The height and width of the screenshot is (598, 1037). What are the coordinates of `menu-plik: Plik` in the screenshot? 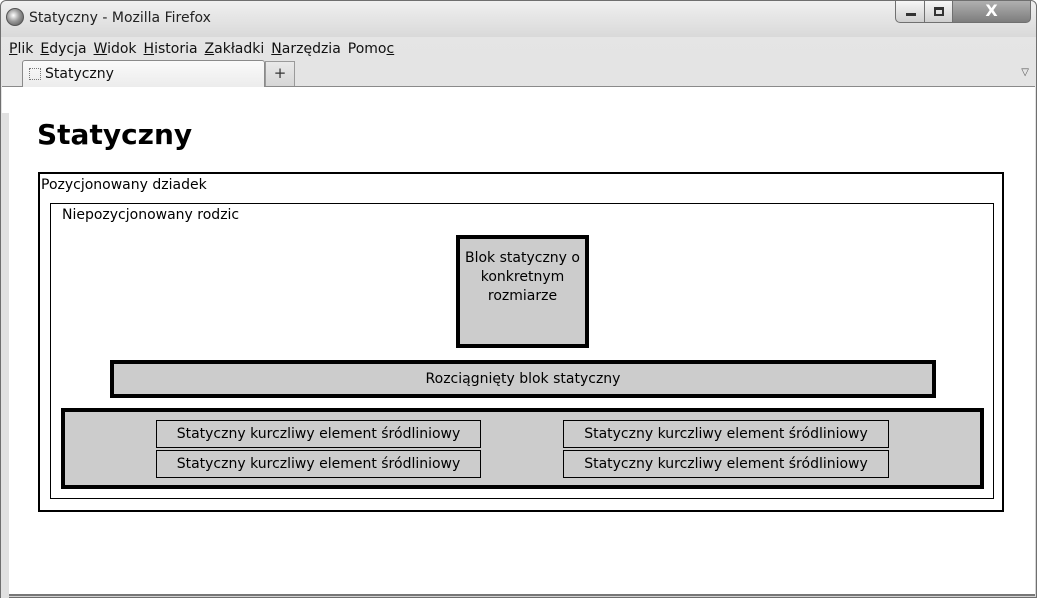 It's located at (19, 49).